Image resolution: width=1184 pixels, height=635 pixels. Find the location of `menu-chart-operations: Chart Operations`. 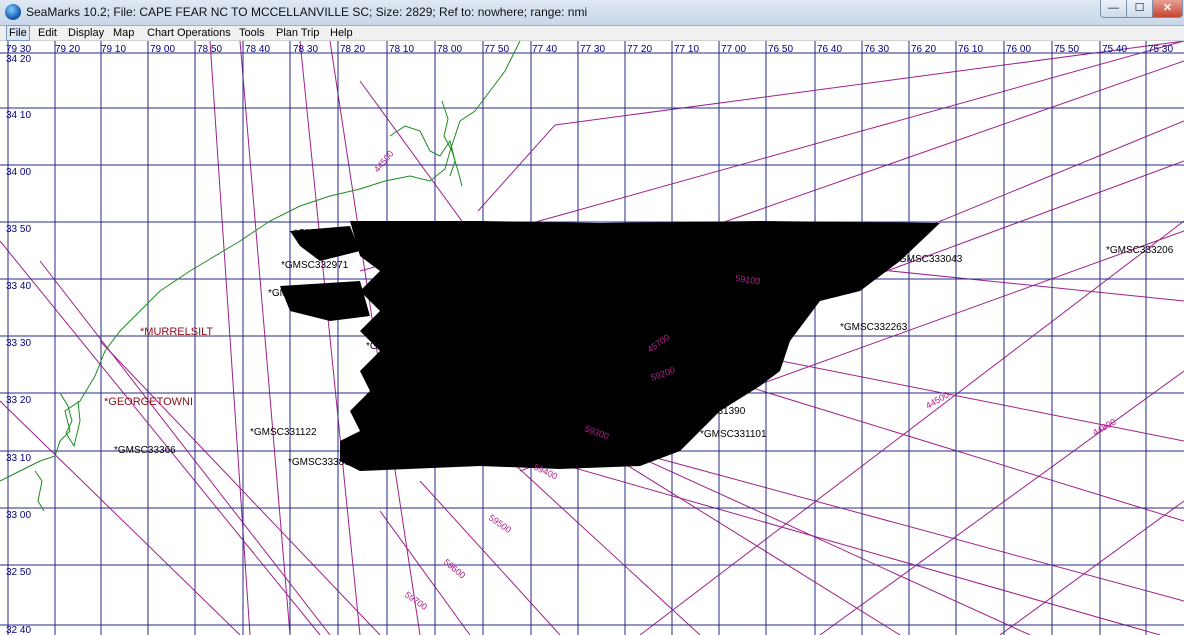

menu-chart-operations: Chart Operations is located at coordinates (189, 33).